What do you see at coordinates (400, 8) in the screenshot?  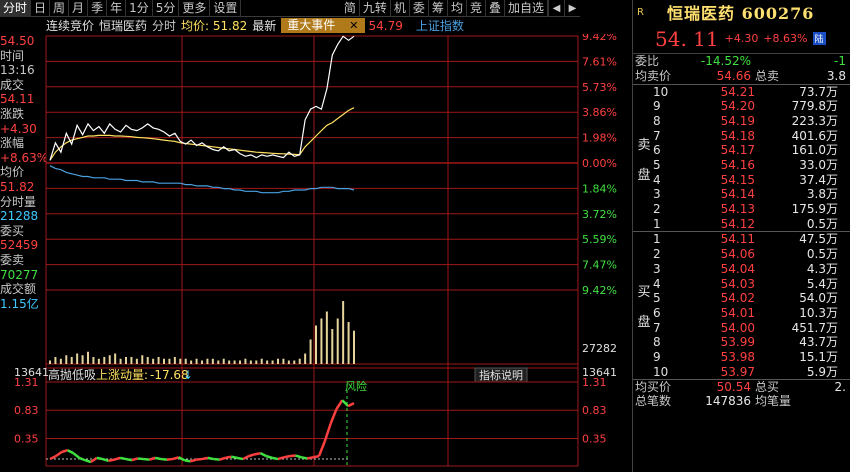 I see `tool-tab: 机` at bounding box center [400, 8].